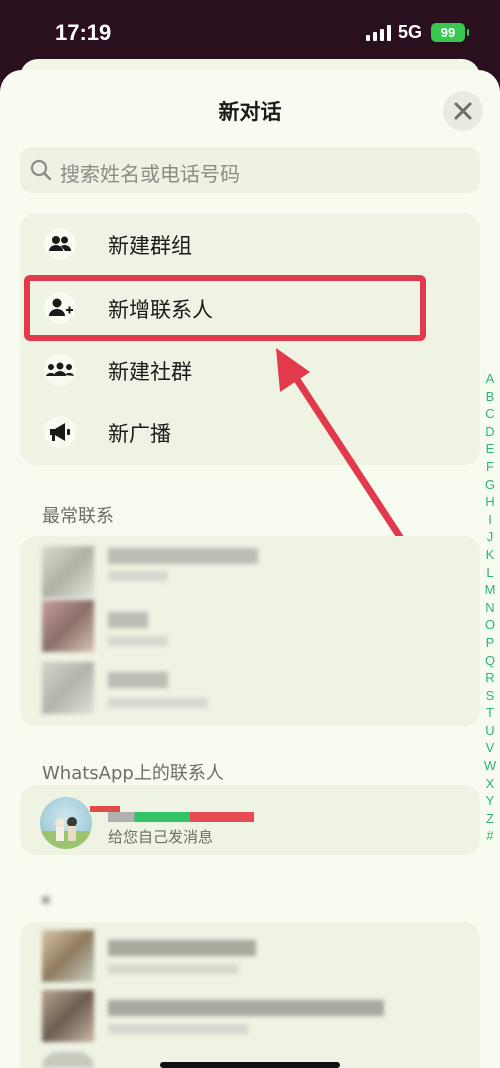  Describe the element at coordinates (490, 485) in the screenshot. I see `index-letter-g: G` at that location.